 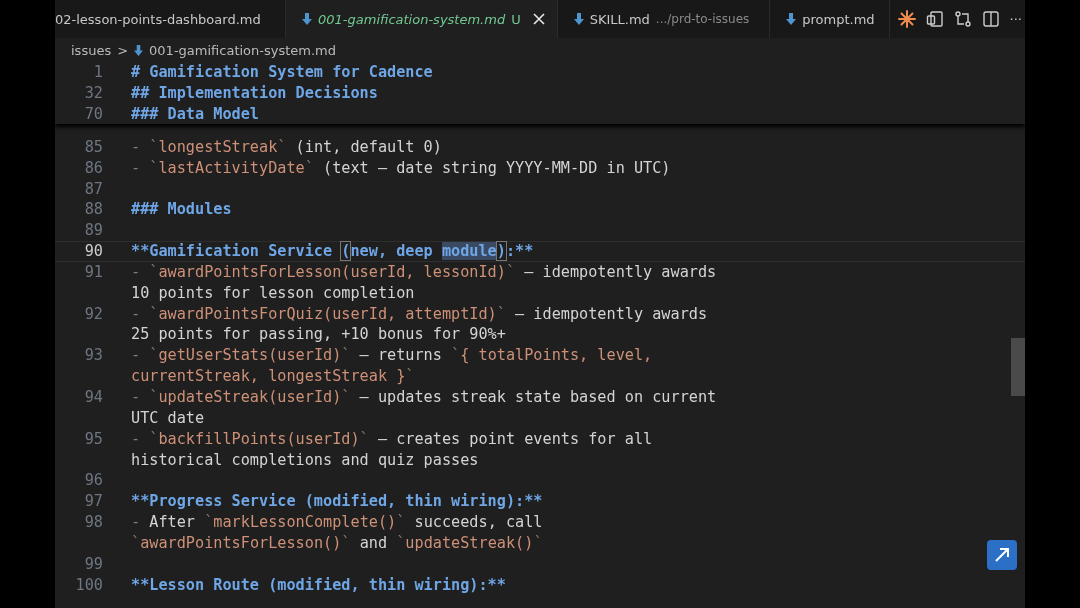 What do you see at coordinates (93, 147) in the screenshot?
I see `line-number: 85` at bounding box center [93, 147].